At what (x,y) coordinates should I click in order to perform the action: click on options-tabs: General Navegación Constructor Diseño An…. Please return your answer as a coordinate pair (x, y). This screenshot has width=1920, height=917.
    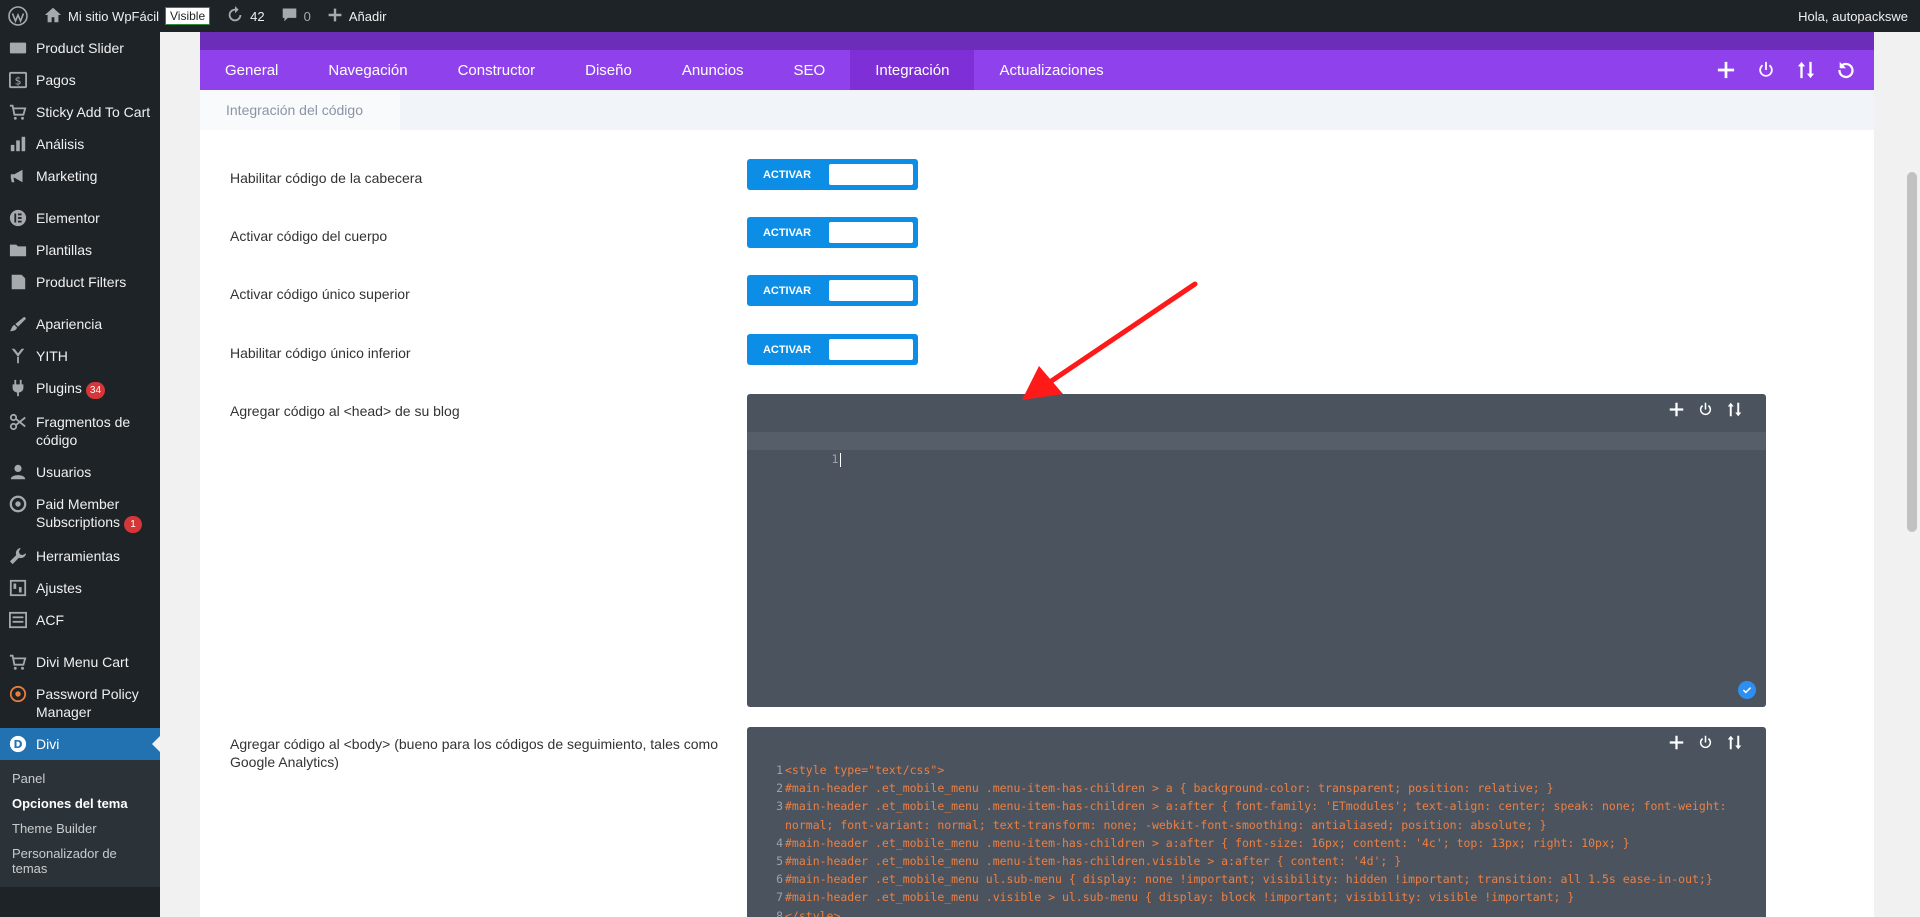
    Looking at the image, I should click on (1037, 70).